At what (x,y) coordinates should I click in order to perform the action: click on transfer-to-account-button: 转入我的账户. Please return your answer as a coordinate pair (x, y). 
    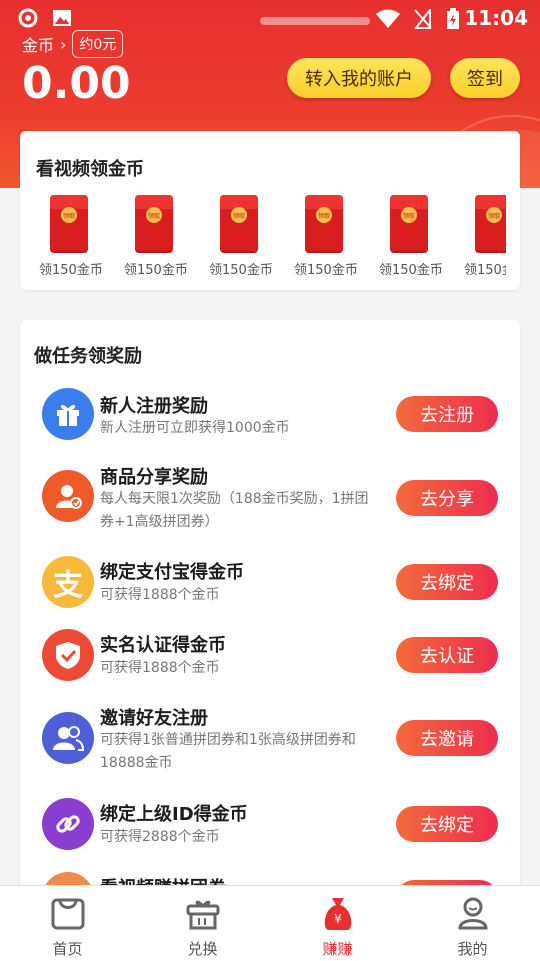
    Looking at the image, I should click on (359, 78).